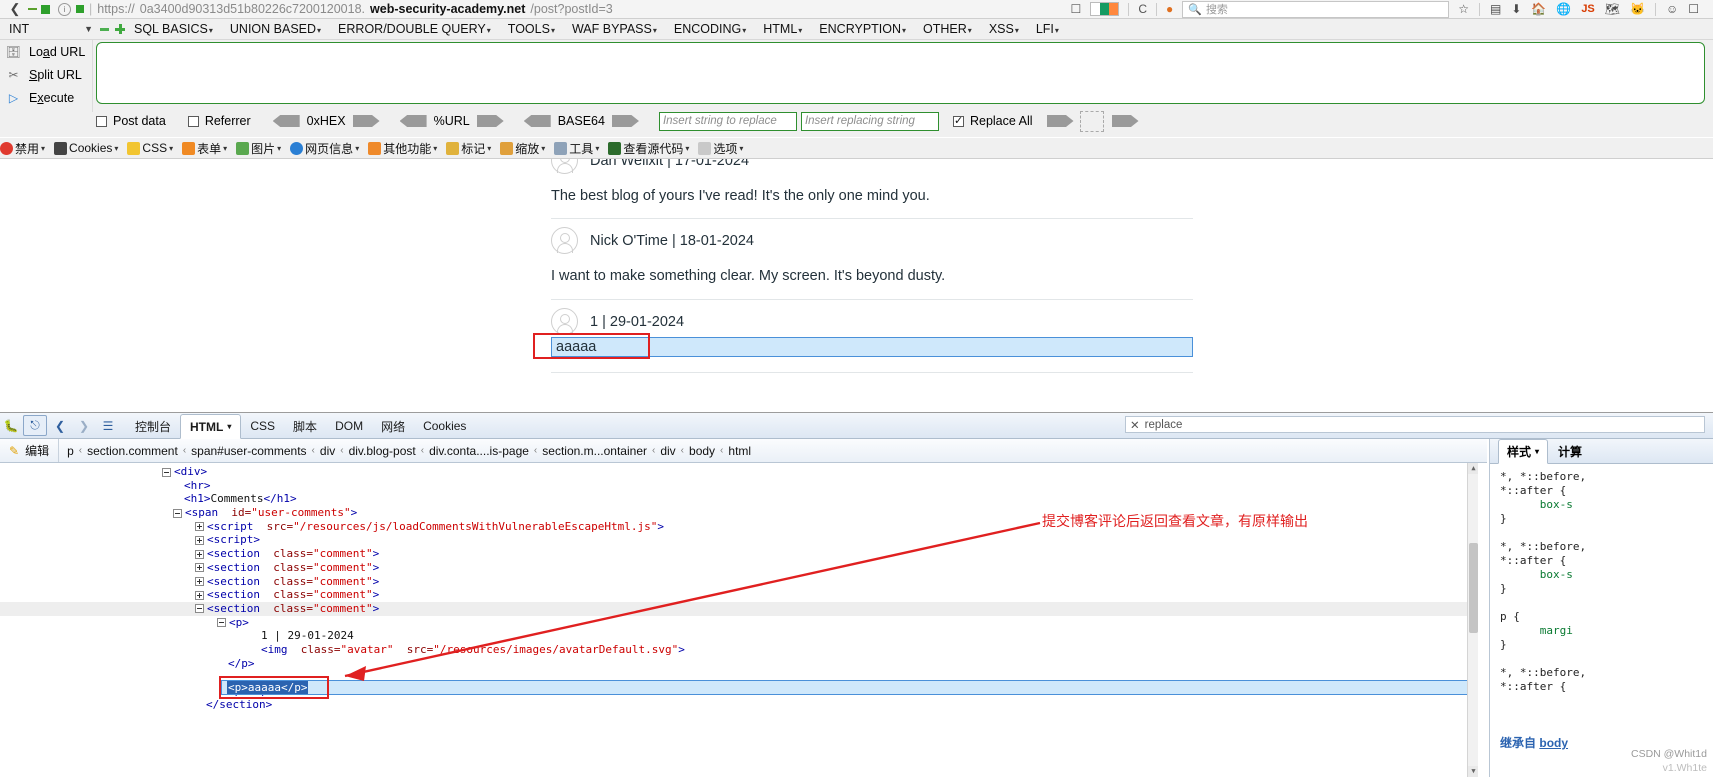 Image resolution: width=1713 pixels, height=777 pixels. I want to click on css-line: p {, so click(1606, 617).